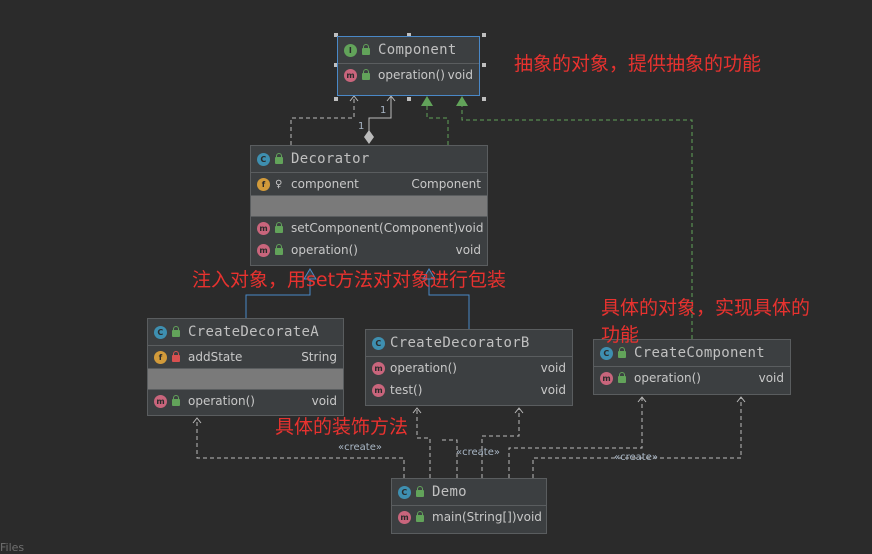 The width and height of the screenshot is (872, 554). What do you see at coordinates (468, 442) in the screenshot?
I see `demo-creates-decorator-b` at bounding box center [468, 442].